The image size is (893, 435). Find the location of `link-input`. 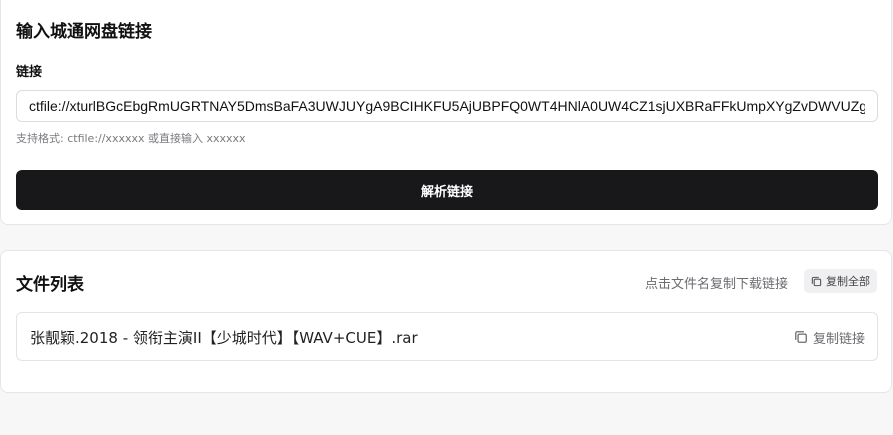

link-input is located at coordinates (447, 106).